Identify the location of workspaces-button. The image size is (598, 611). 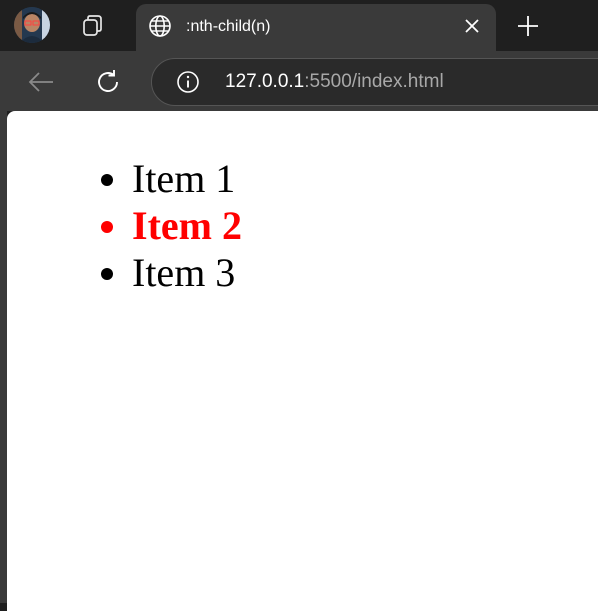
(92, 26).